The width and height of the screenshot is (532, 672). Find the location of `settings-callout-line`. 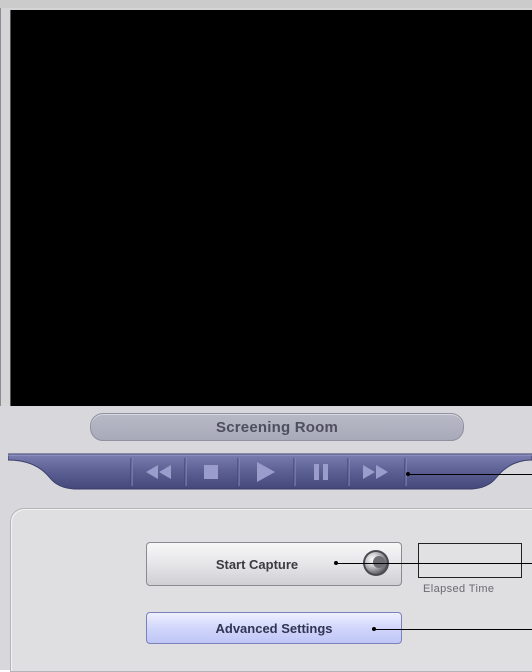

settings-callout-line is located at coordinates (453, 629).